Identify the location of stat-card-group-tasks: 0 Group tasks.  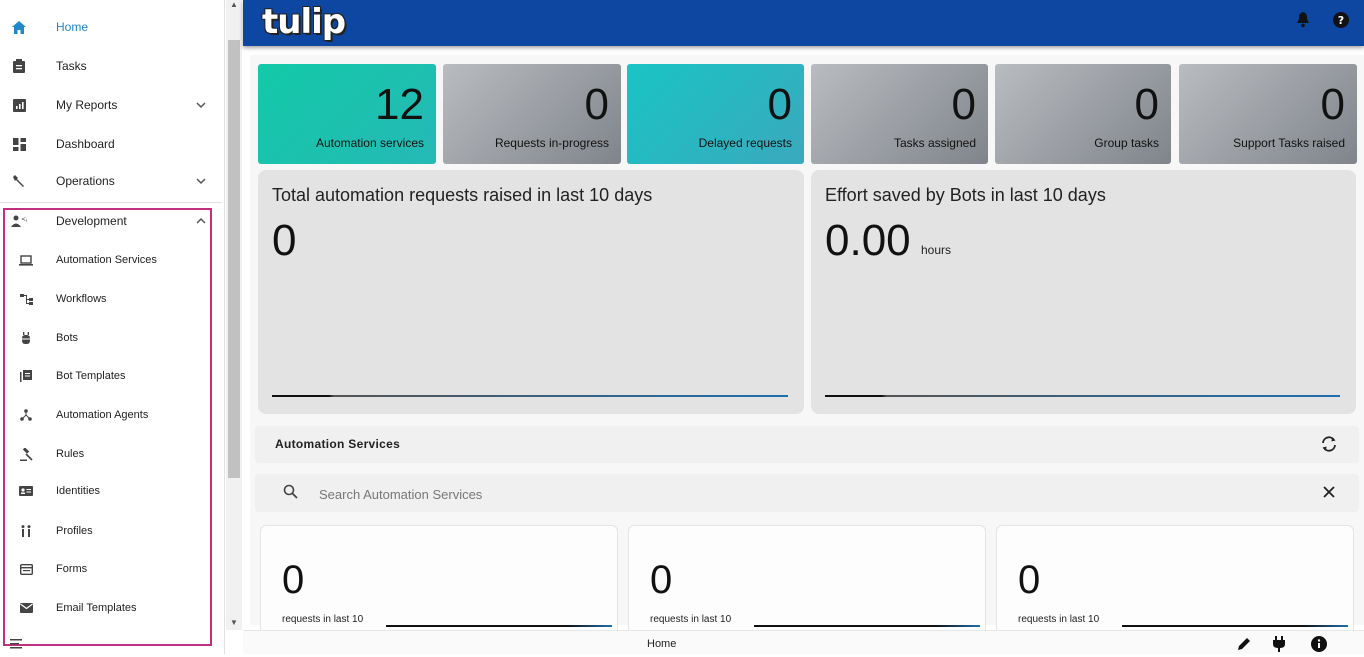
(1083, 114).